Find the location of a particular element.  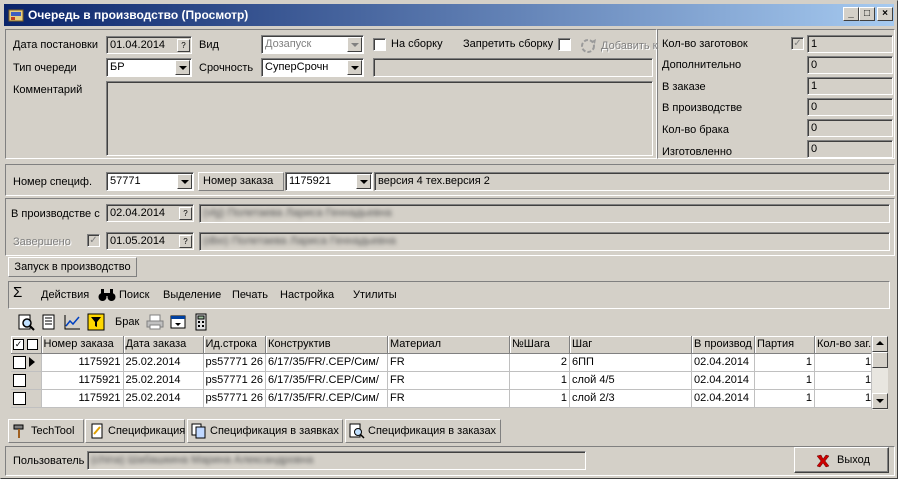

assembly-checkbox is located at coordinates (379, 44).